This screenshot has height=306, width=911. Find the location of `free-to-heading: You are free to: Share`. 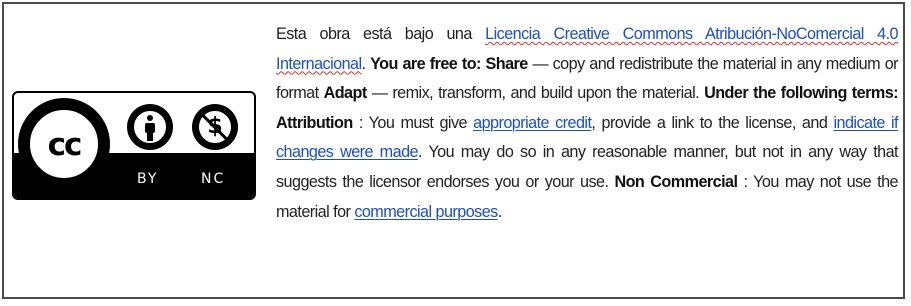

free-to-heading: You are free to: Share is located at coordinates (449, 63).